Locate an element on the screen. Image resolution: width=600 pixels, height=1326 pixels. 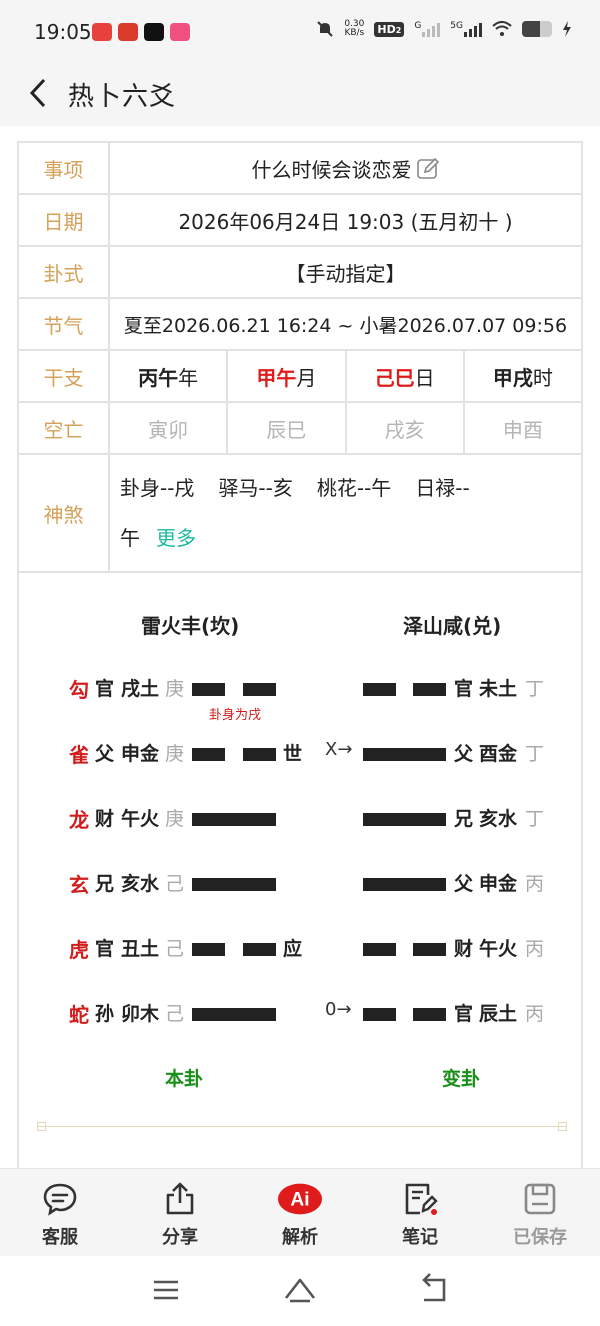
nav-notes: 笔记 is located at coordinates (420, 1213).